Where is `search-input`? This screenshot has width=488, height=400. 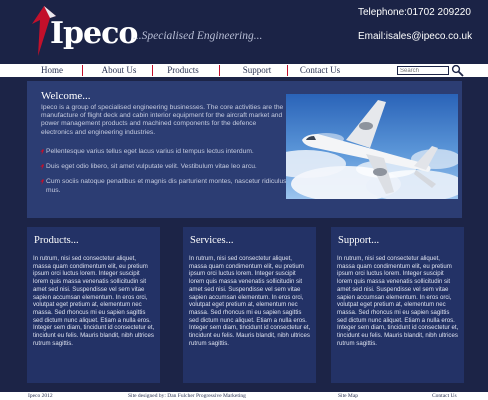
search-input is located at coordinates (423, 70).